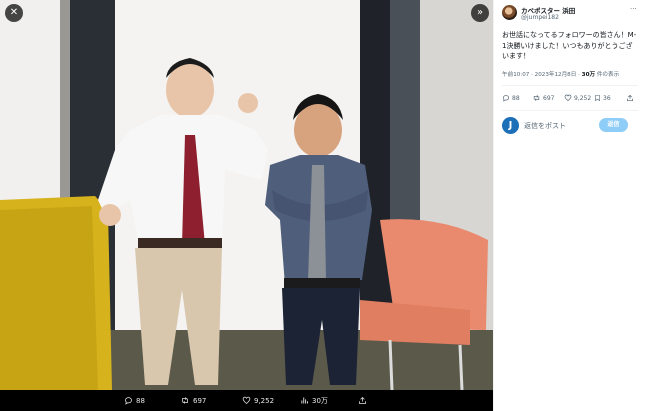 This screenshot has height=411, width=645. I want to click on viewer-share-button, so click(362, 400).